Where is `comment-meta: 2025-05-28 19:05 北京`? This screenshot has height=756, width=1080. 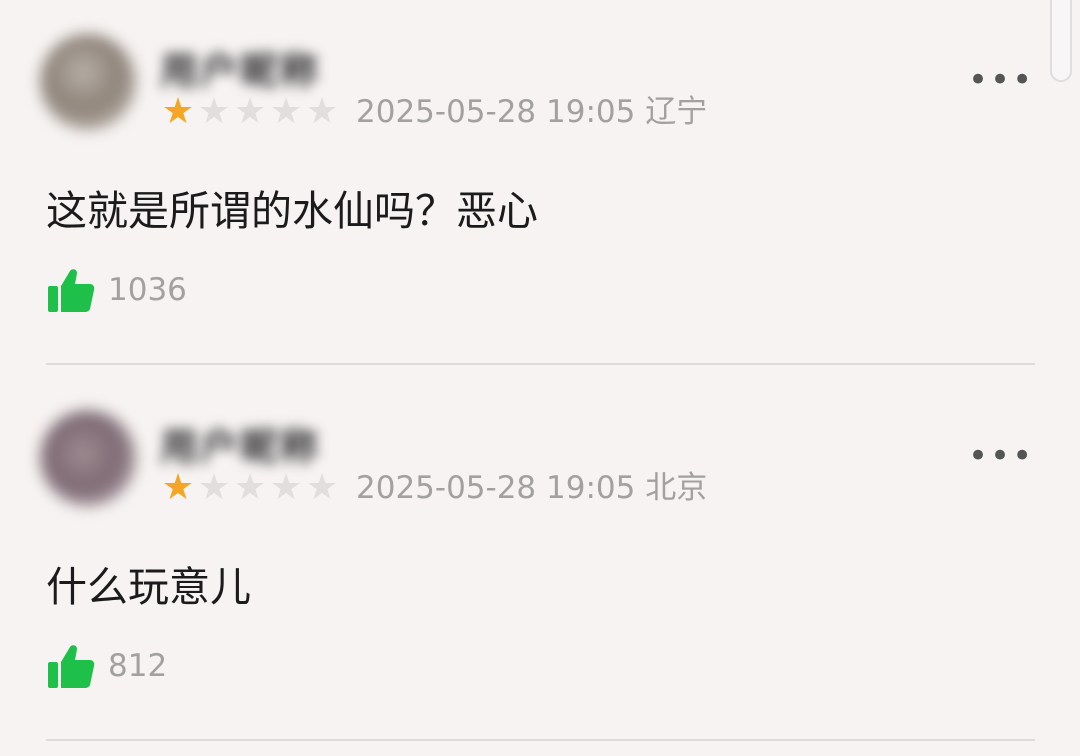
comment-meta: 2025-05-28 19:05 北京 is located at coordinates (531, 488).